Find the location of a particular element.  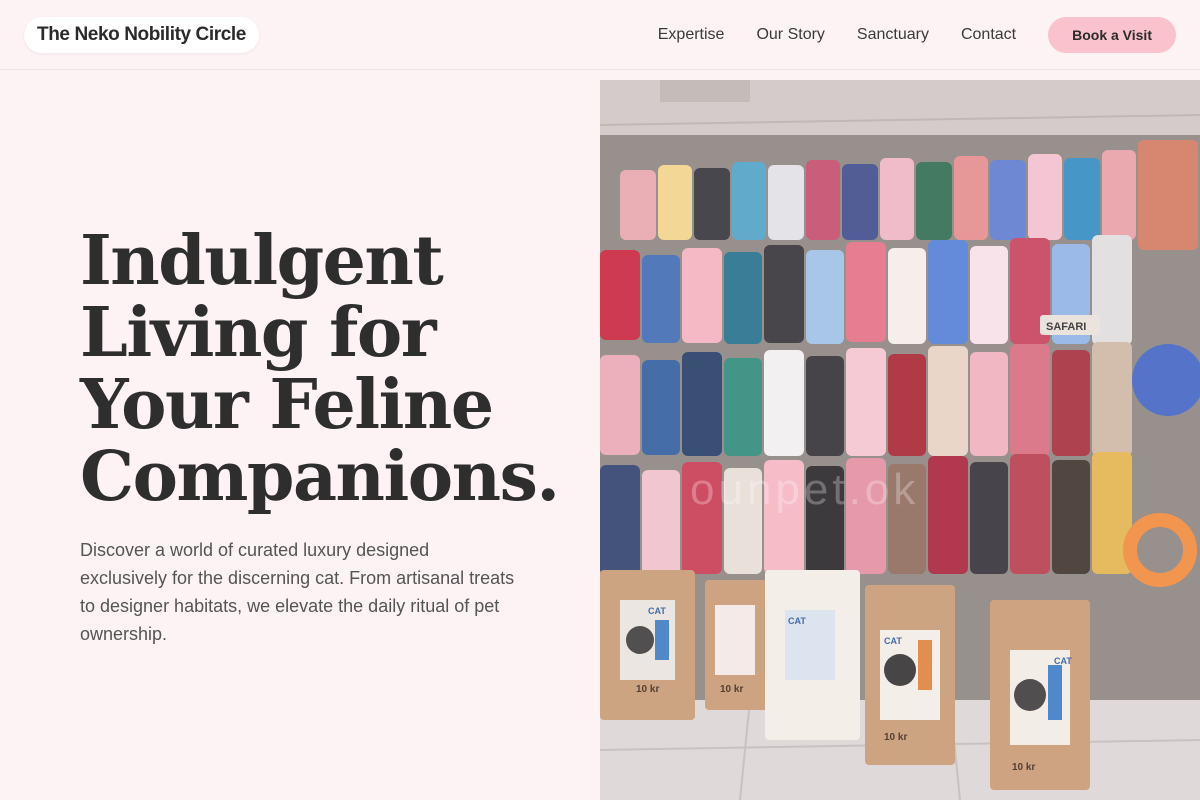

site-logo: The Neko Nobility Circle is located at coordinates (141, 34).